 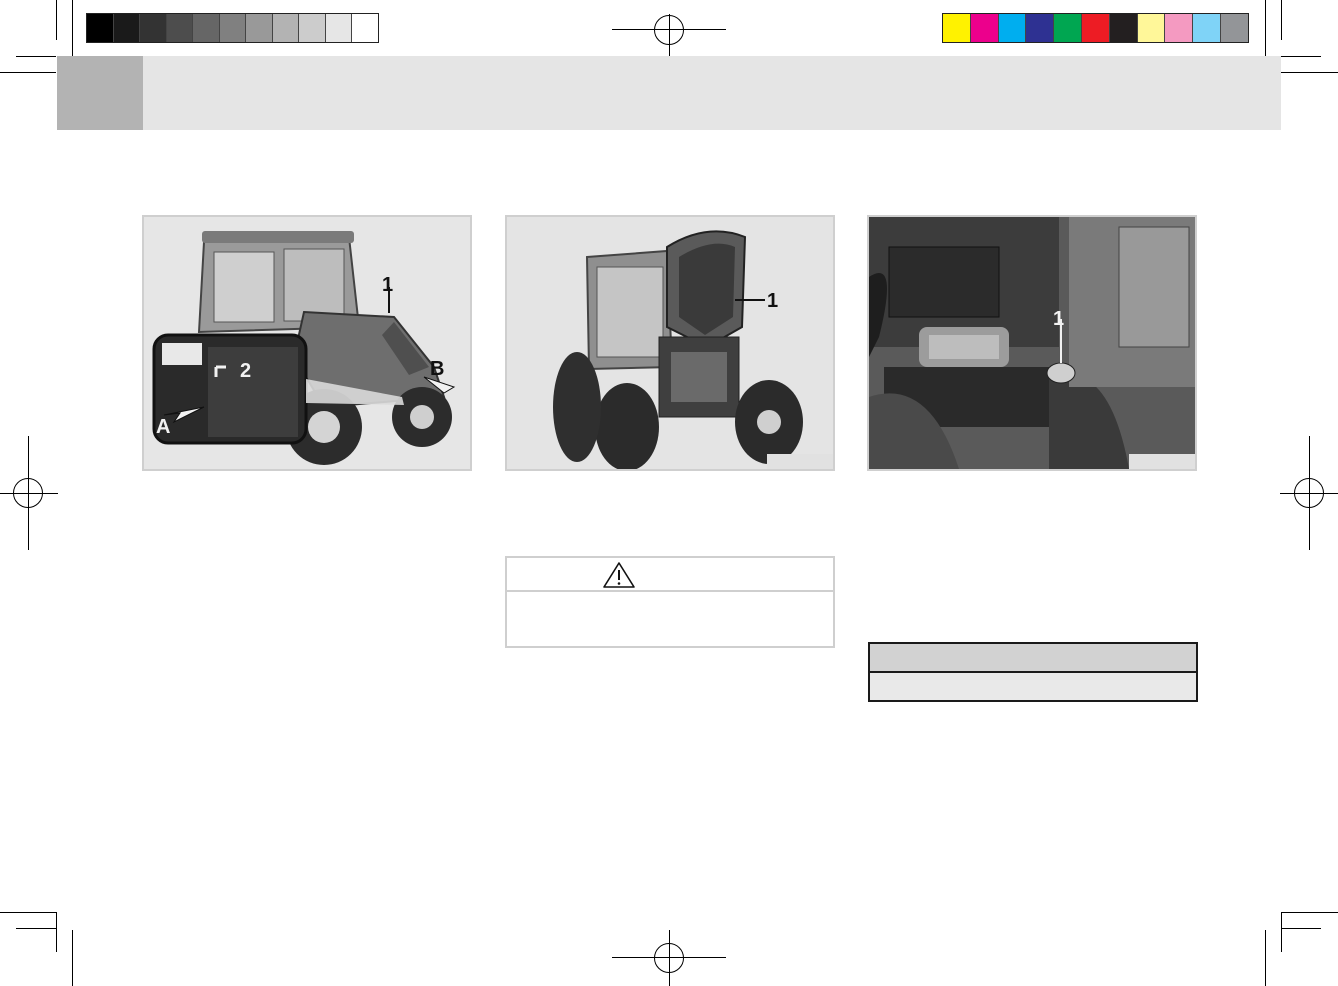 I want to click on page-header-band, so click(x=669, y=93).